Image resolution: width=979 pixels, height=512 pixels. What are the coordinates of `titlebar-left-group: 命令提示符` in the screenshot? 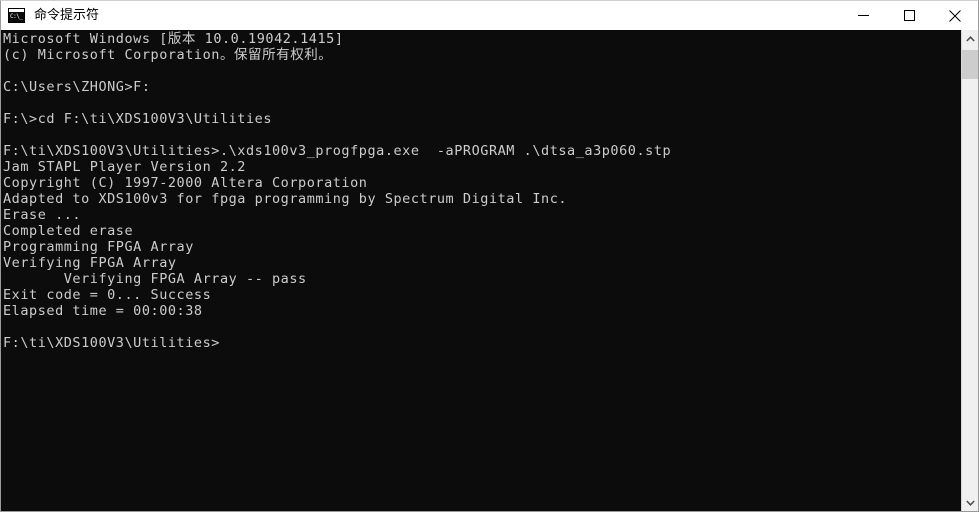 It's located at (420, 15).